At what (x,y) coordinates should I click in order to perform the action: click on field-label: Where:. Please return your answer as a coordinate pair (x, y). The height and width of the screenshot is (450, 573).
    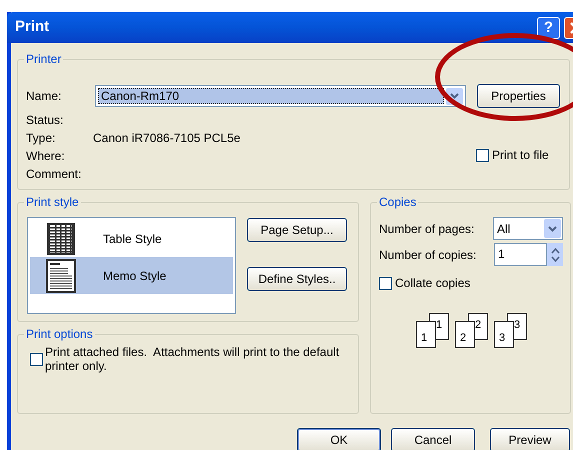
    Looking at the image, I should click on (46, 156).